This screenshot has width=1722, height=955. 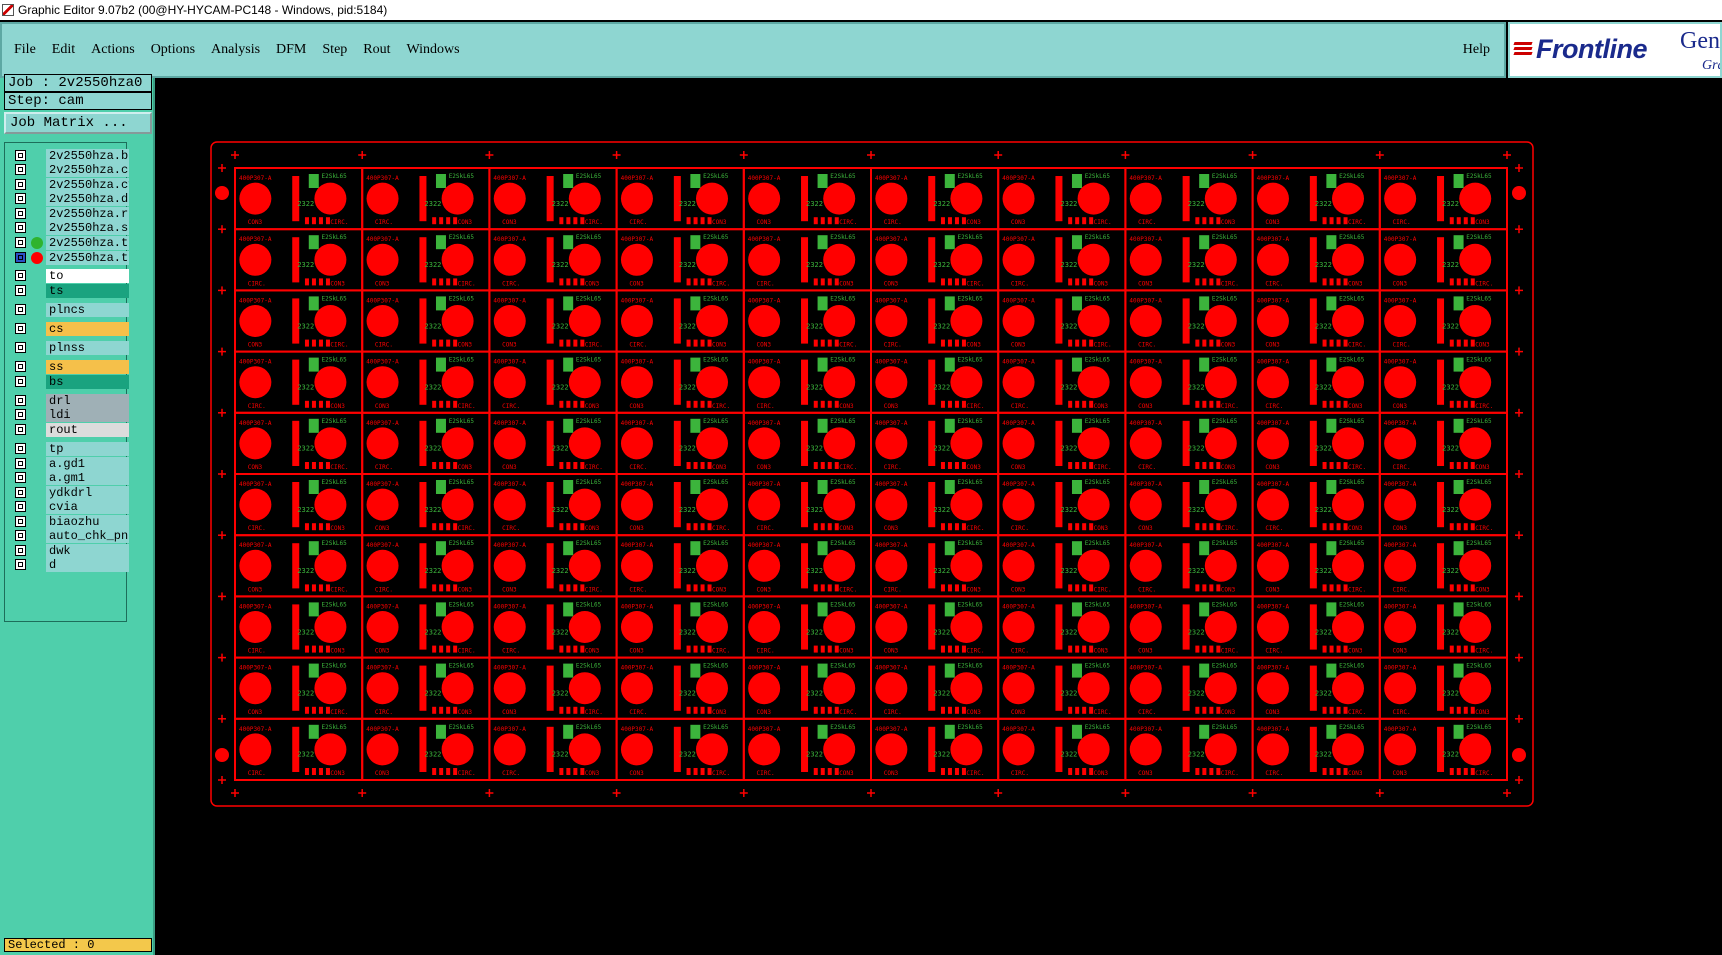 I want to click on layer-name: drl, so click(x=87, y=401).